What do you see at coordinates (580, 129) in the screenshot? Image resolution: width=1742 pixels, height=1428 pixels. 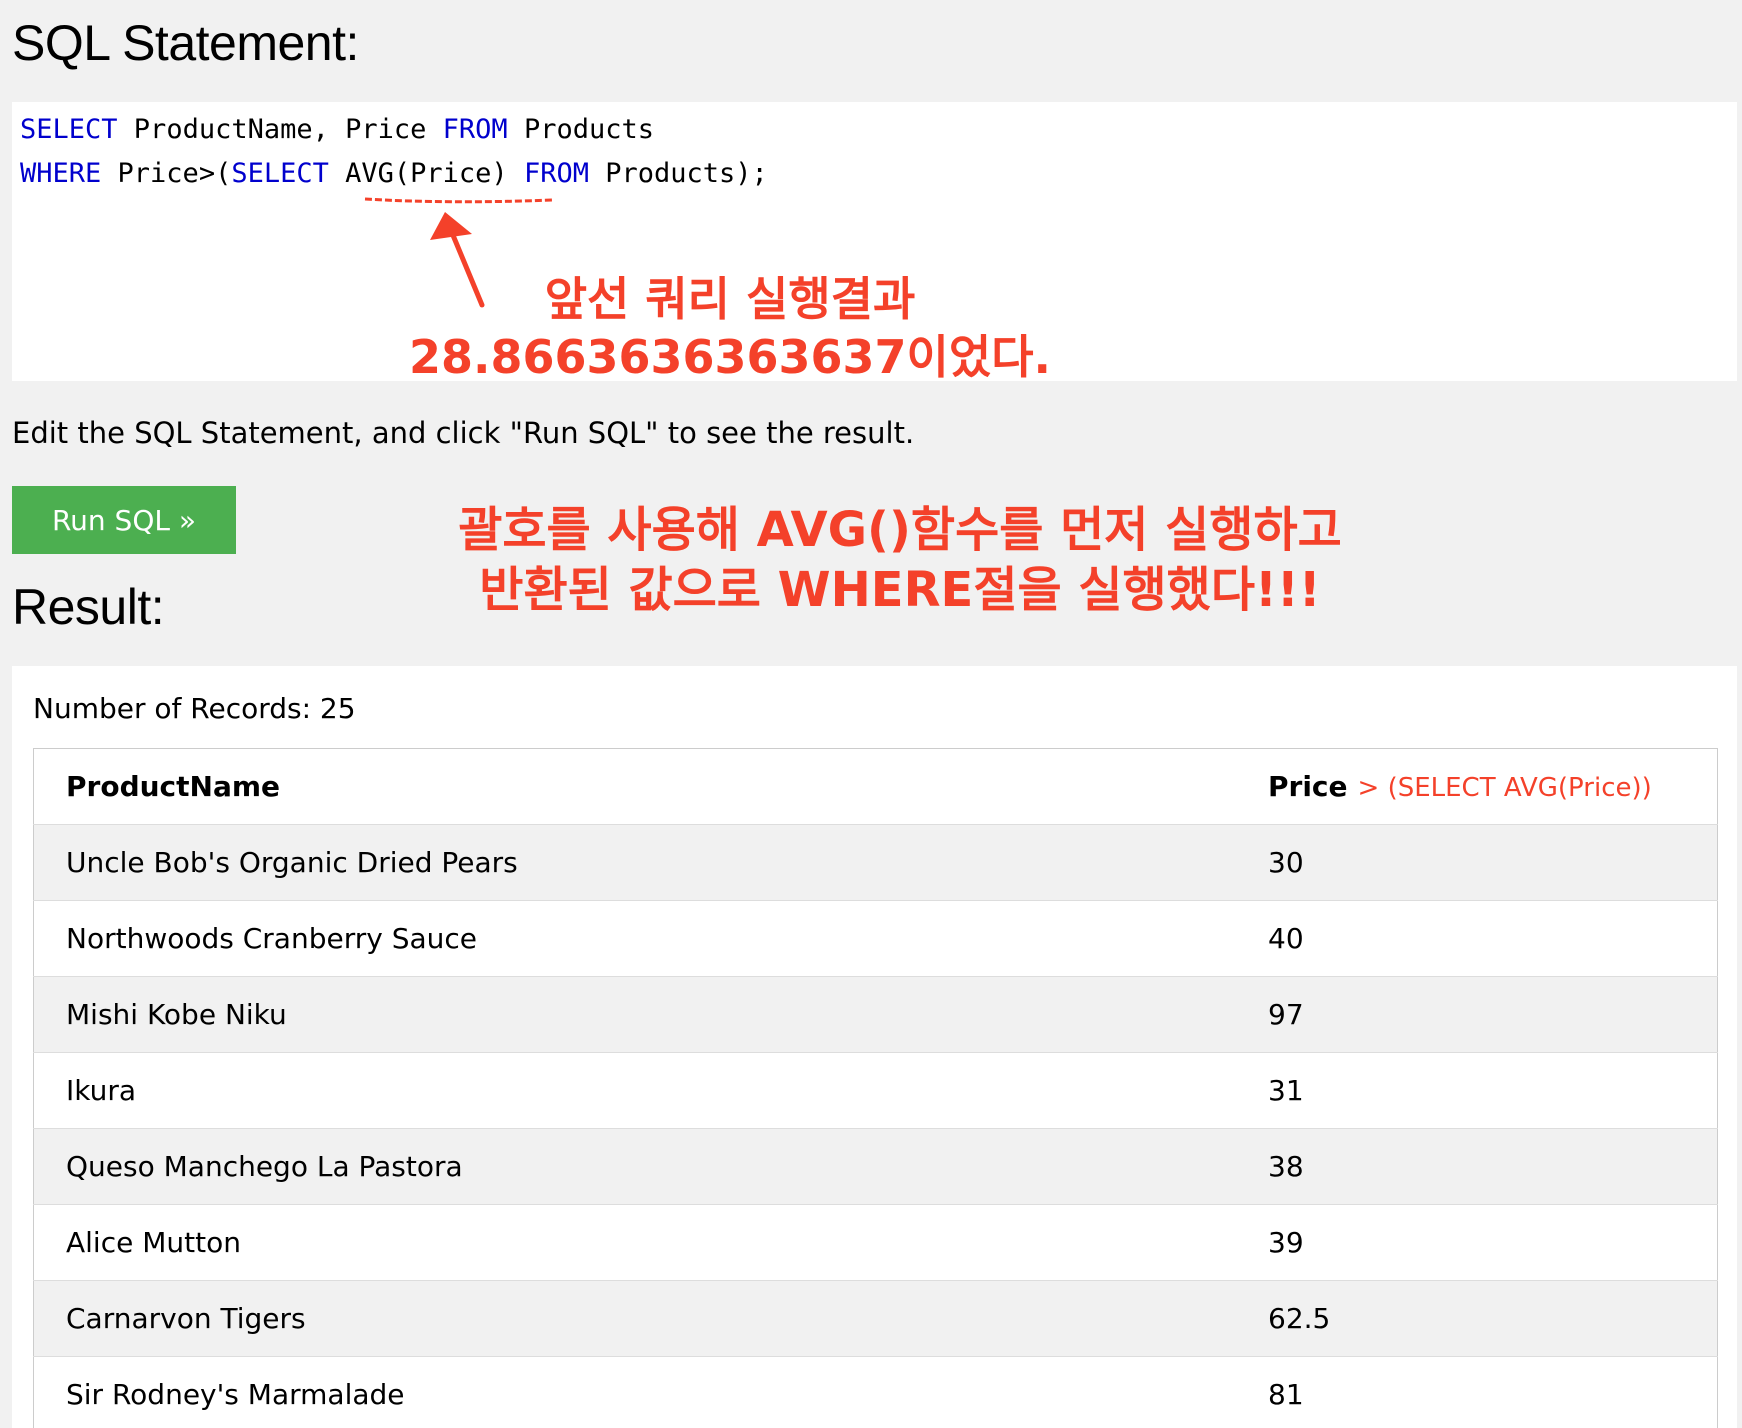 I see `sql-text: Products` at bounding box center [580, 129].